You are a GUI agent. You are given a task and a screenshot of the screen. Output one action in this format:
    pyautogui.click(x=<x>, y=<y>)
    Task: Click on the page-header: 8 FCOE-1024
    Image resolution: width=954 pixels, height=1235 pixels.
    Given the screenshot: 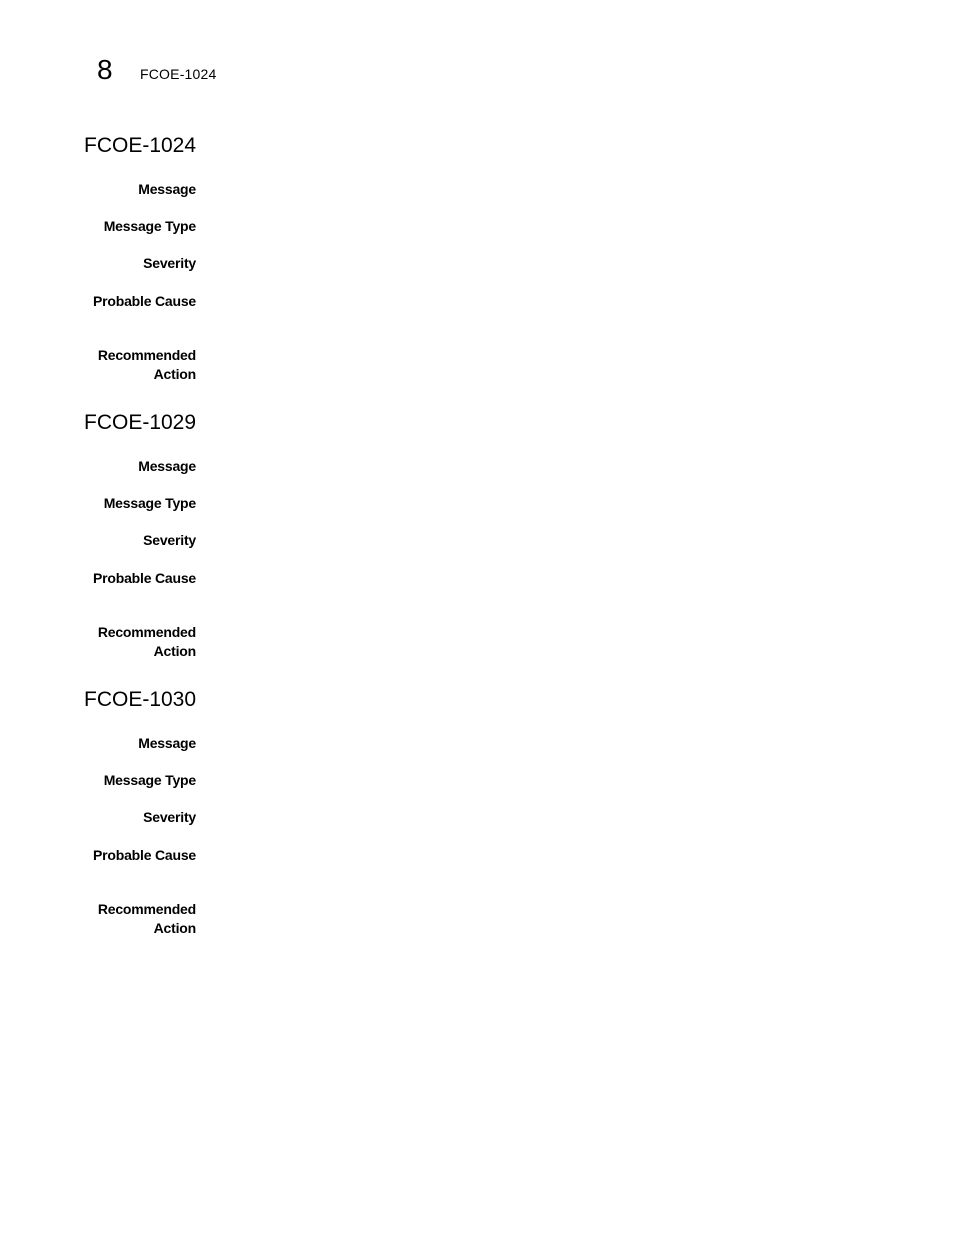 What is the action you would take?
    pyautogui.click(x=157, y=70)
    